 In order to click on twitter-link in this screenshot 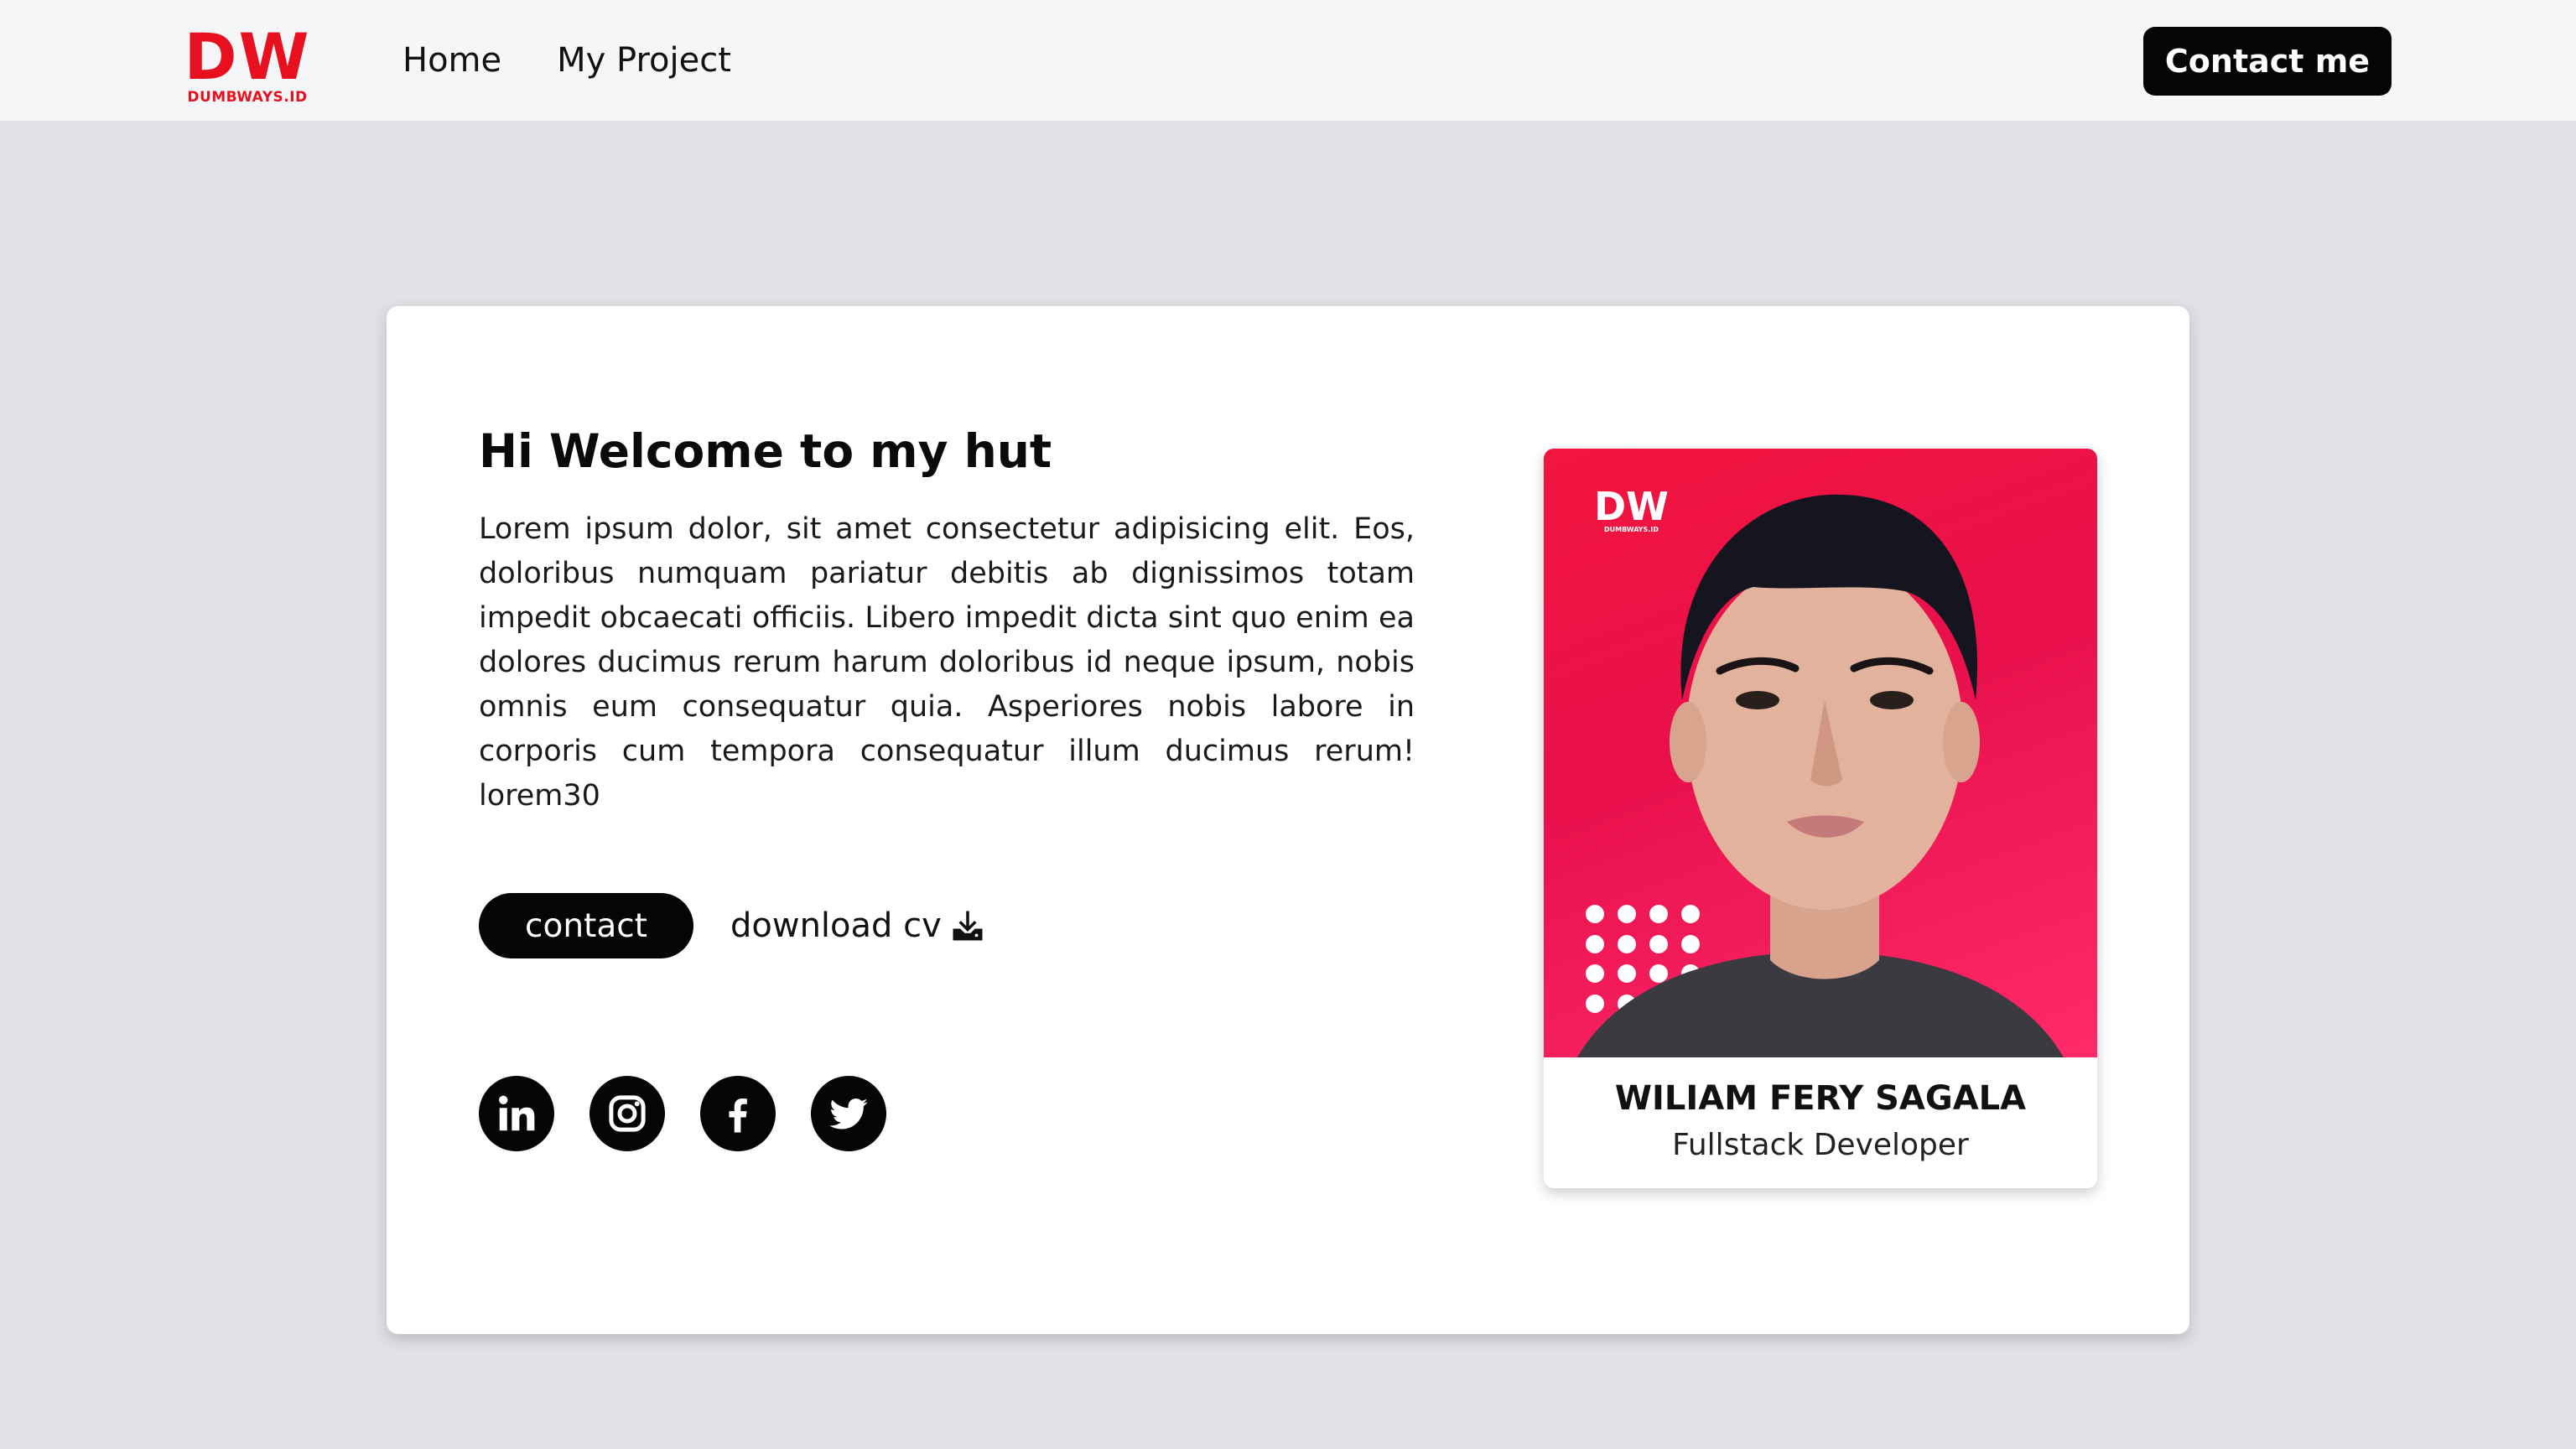, I will do `click(848, 1113)`.